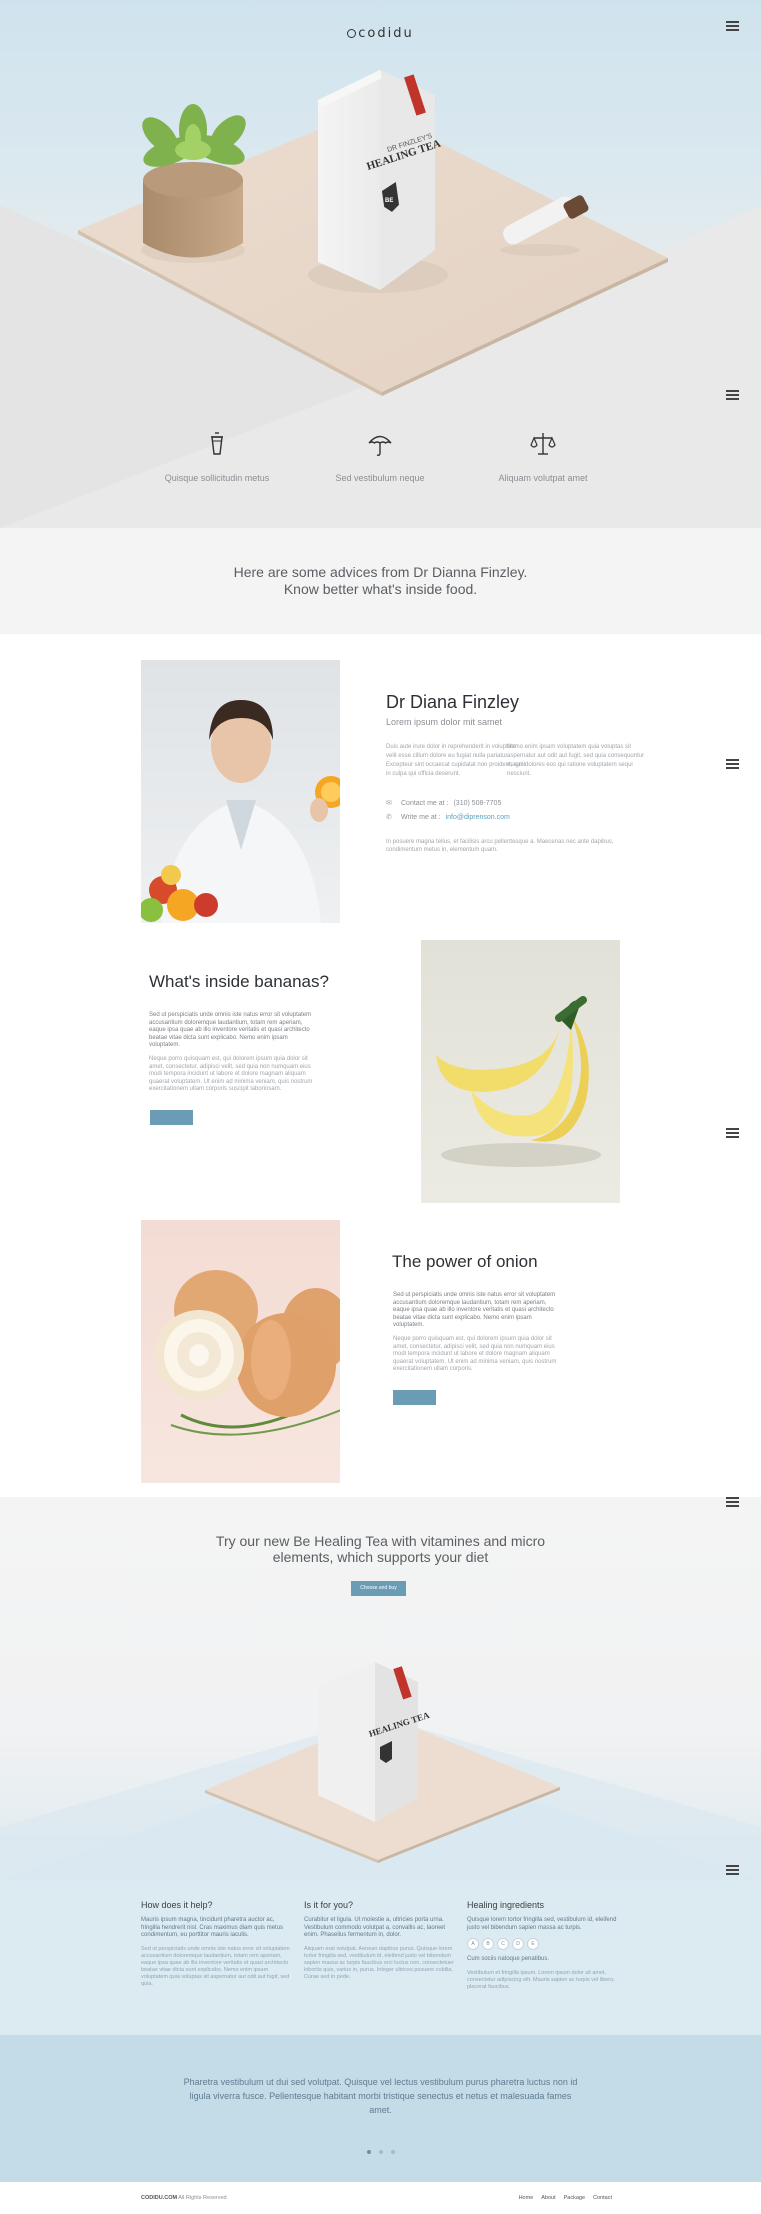 The height and width of the screenshot is (2214, 761). I want to click on footer-link-contact: Contact, so click(602, 2198).